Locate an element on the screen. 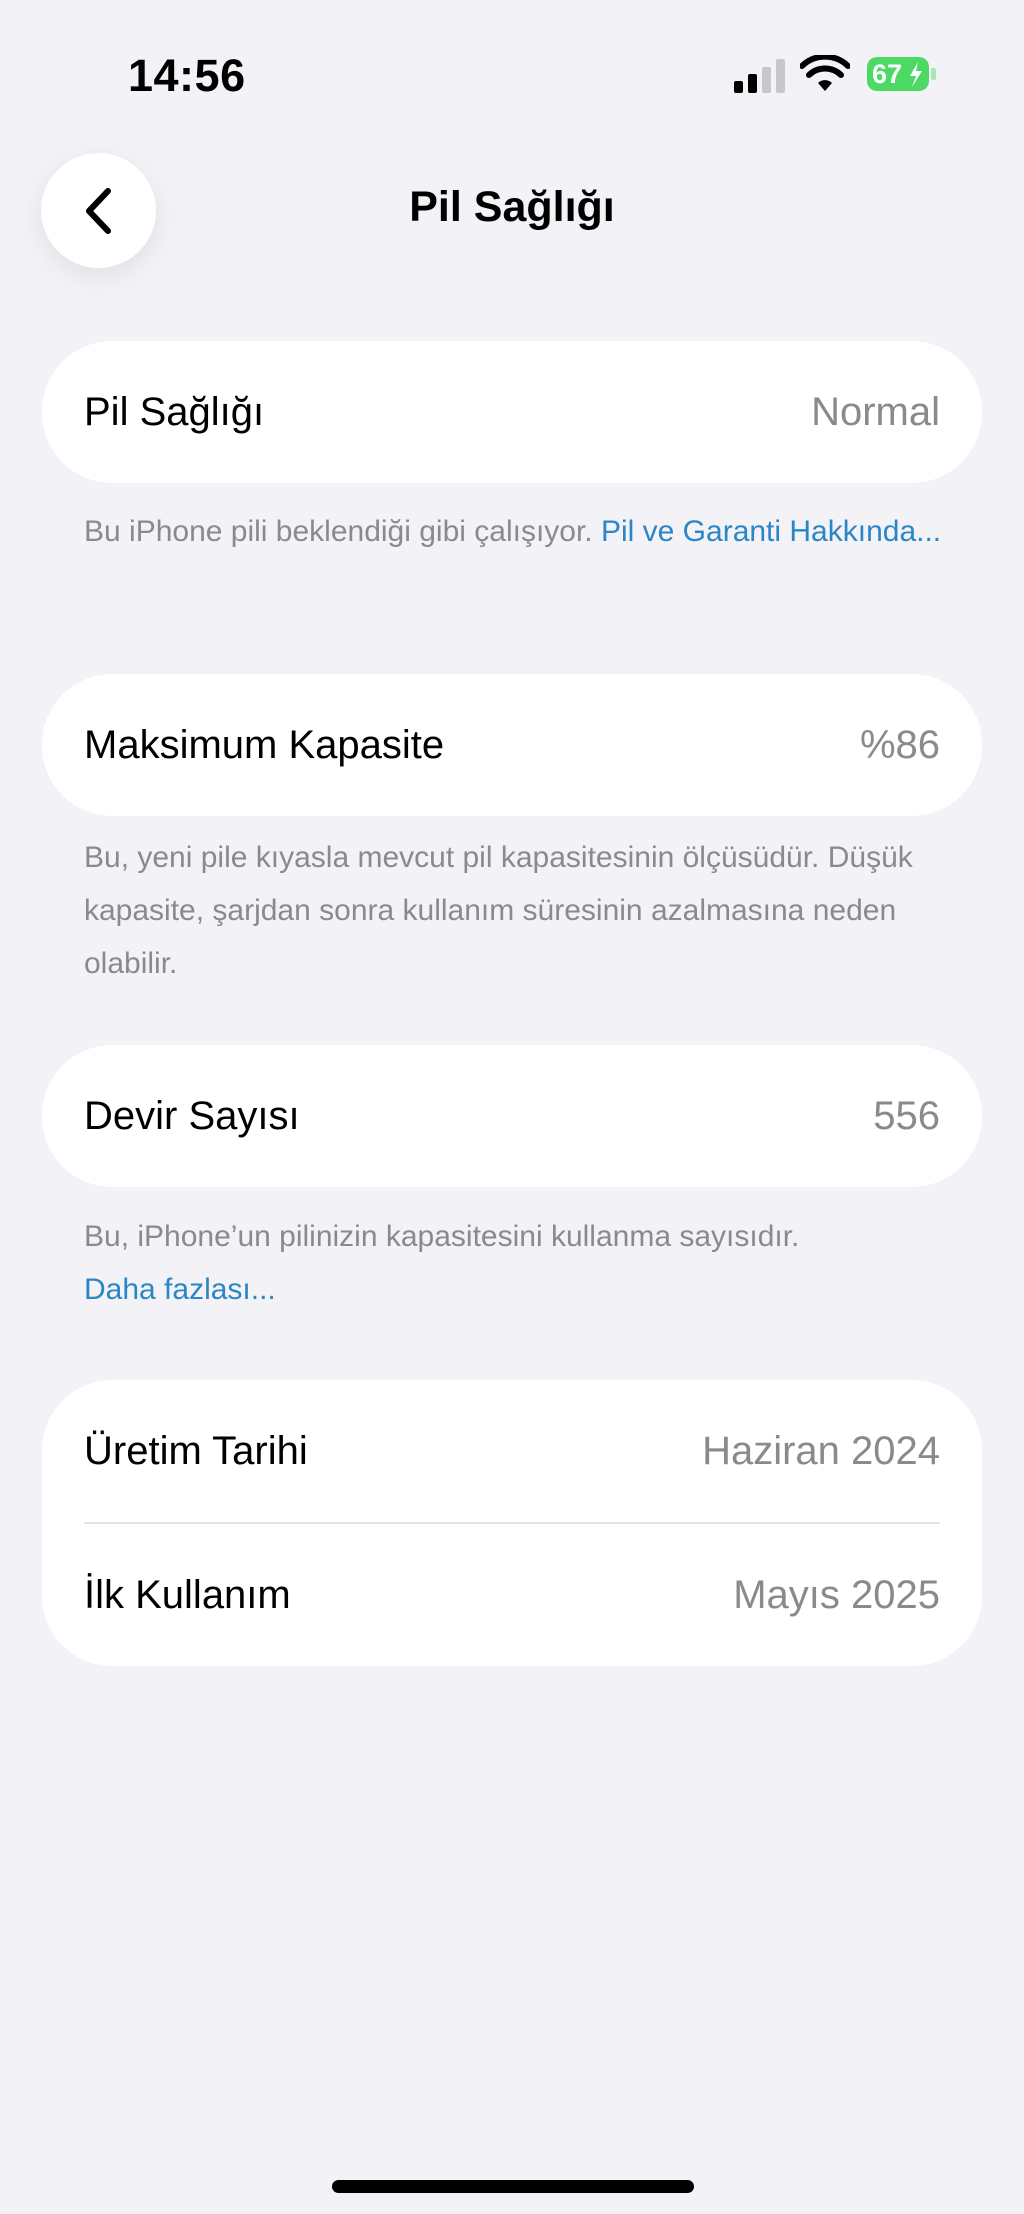  max-capacity-value: %86 is located at coordinates (899, 744).